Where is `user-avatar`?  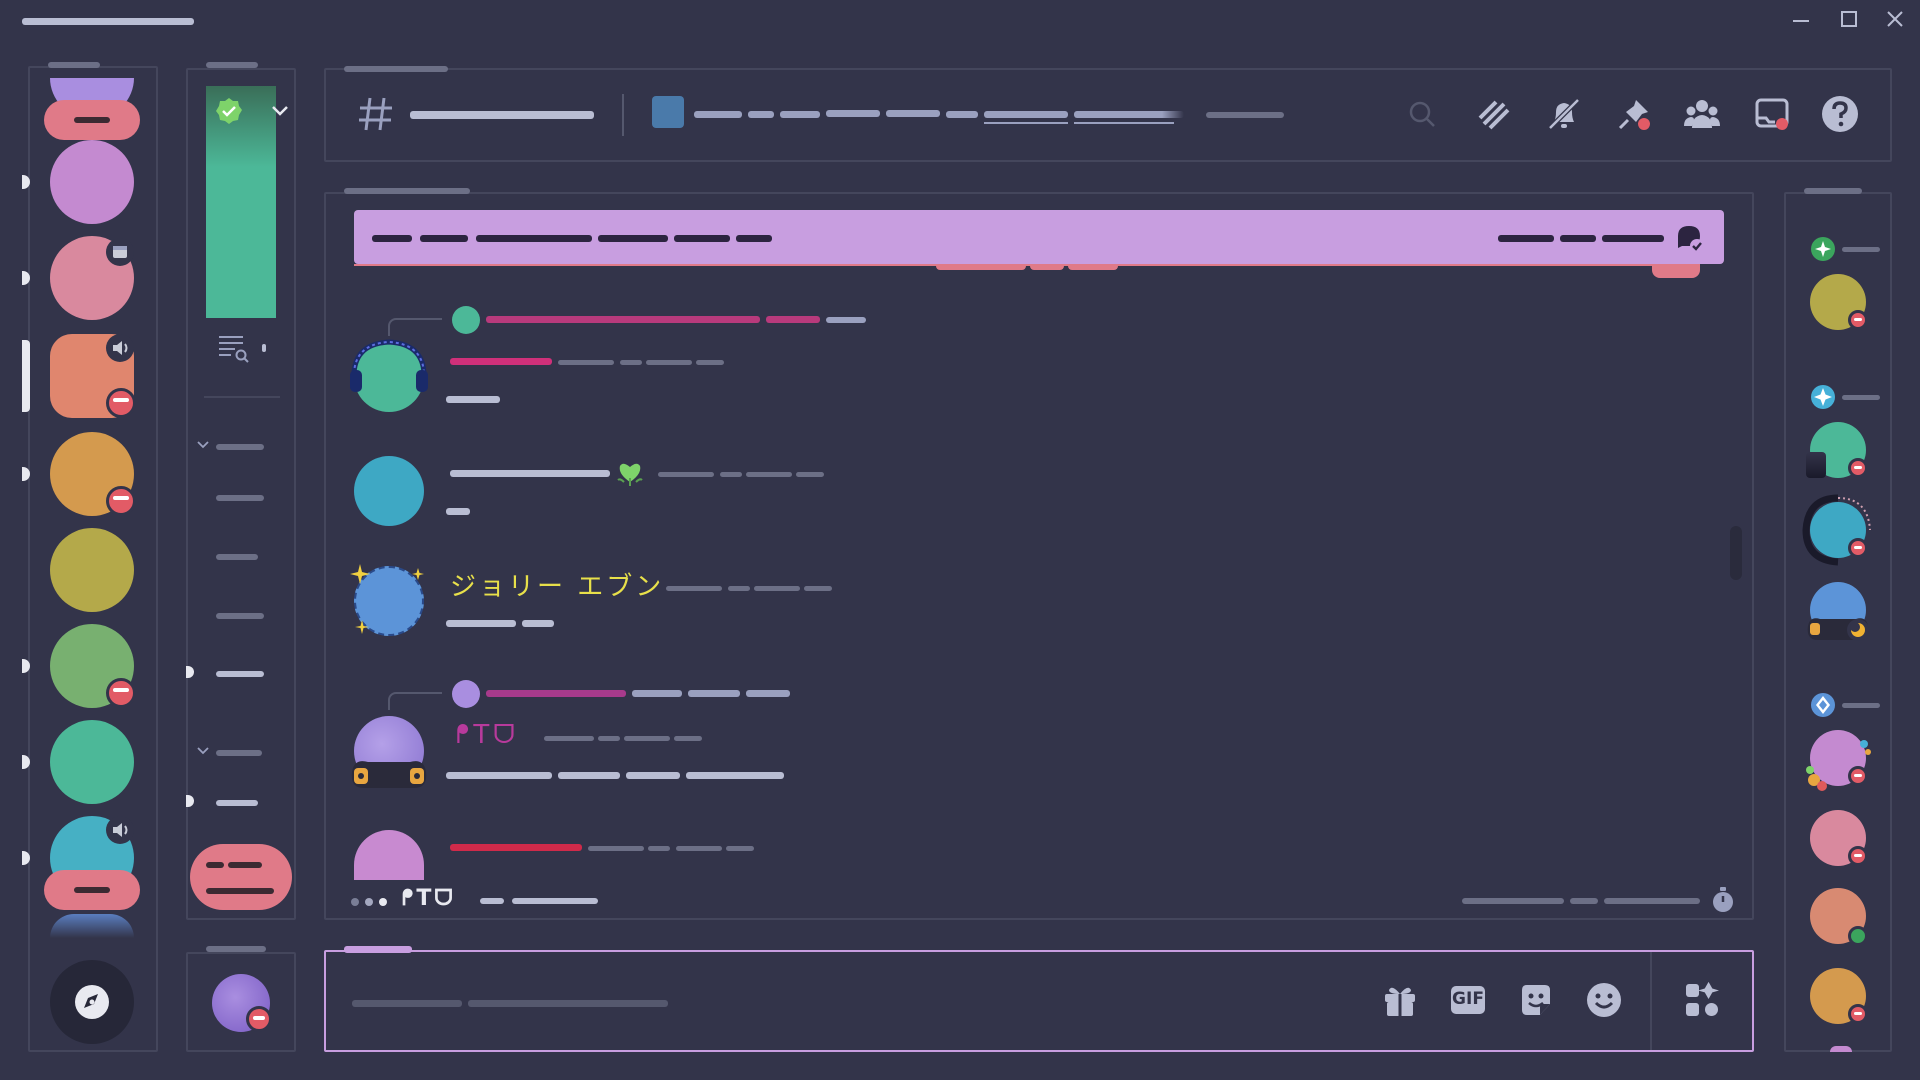
user-avatar is located at coordinates (389, 491).